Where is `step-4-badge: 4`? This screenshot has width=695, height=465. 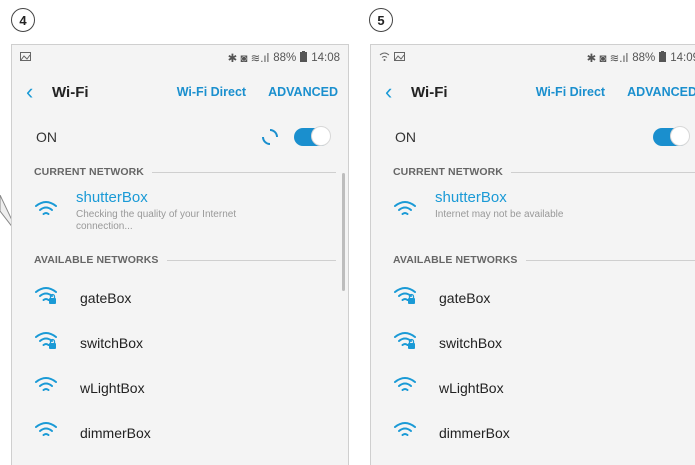 step-4-badge: 4 is located at coordinates (23, 20).